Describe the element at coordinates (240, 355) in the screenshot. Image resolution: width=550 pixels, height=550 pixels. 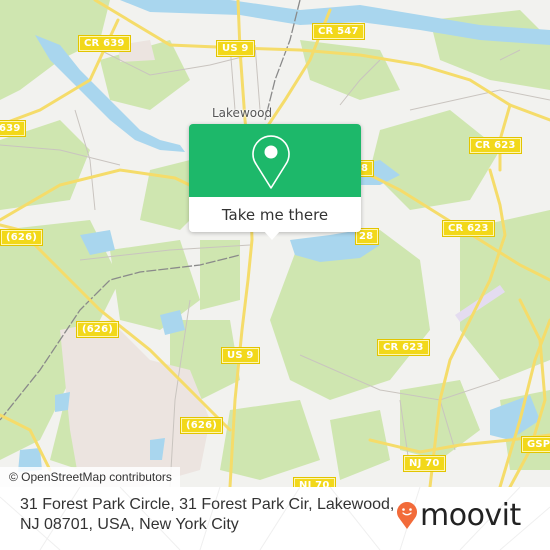
I see `road-shield-us9-mid: US 9` at that location.